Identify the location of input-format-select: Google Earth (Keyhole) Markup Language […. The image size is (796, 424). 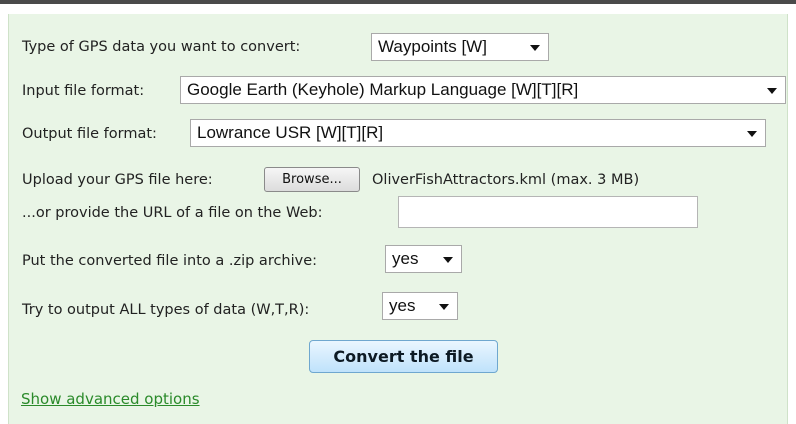
(483, 90).